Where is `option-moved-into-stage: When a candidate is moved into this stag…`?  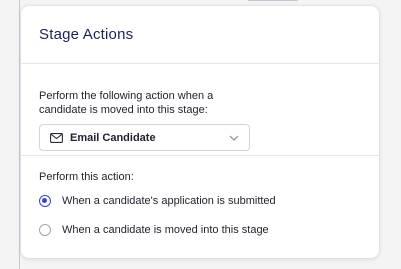 option-moved-into-stage: When a candidate is moved into this stag… is located at coordinates (200, 230).